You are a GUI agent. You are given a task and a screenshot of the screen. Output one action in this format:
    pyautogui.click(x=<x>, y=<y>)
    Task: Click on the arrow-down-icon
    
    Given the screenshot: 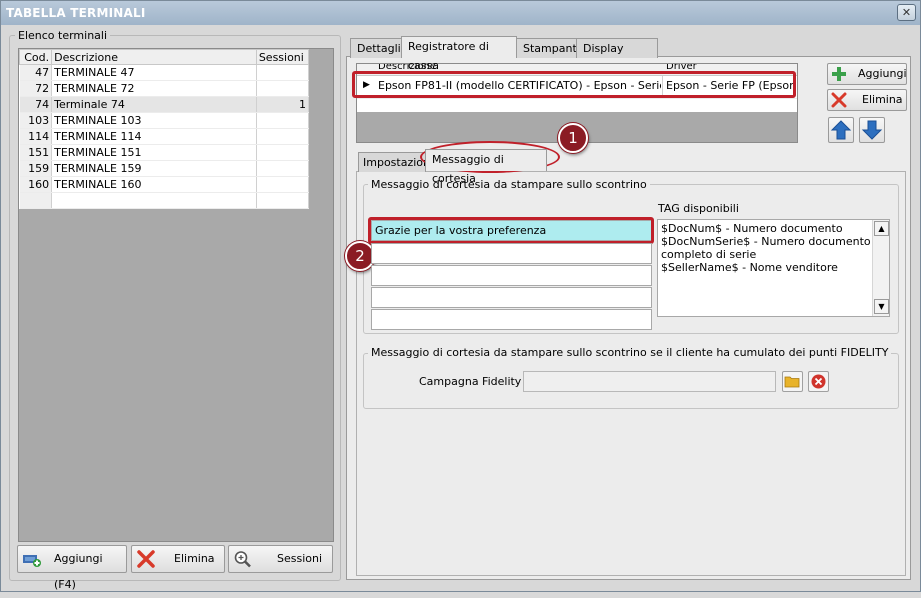 What is the action you would take?
    pyautogui.click(x=872, y=130)
    